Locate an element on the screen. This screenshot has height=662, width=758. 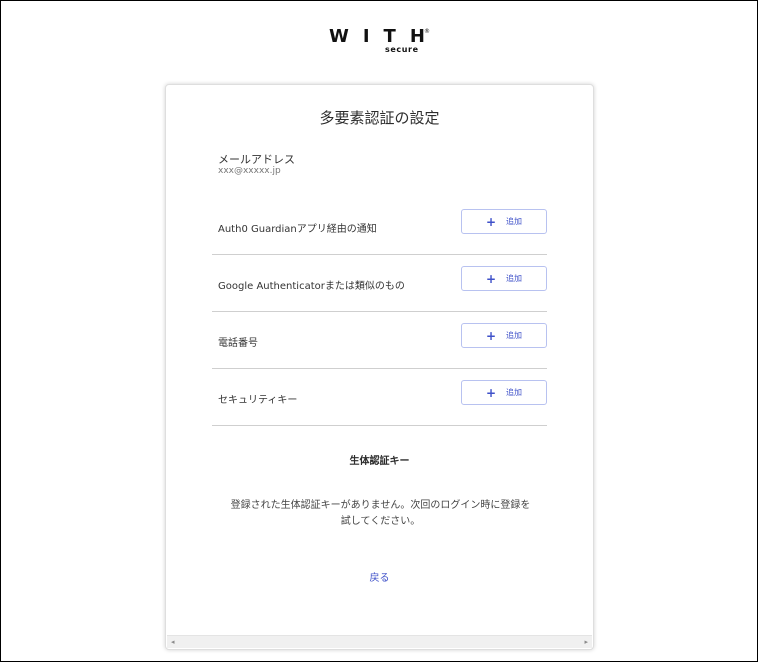
add-security-key-button: + 追加 is located at coordinates (504, 392).